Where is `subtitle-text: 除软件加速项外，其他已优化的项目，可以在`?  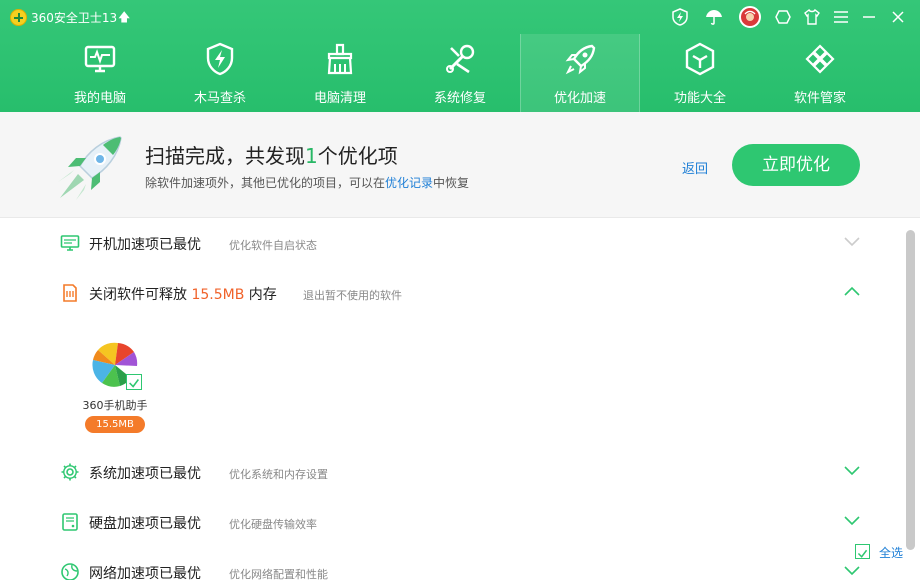 subtitle-text: 除软件加速项外，其他已优化的项目，可以在 is located at coordinates (265, 183).